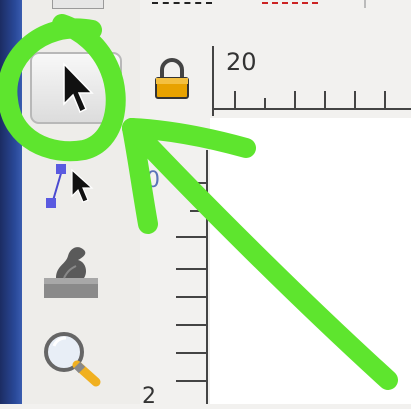 Image resolution: width=411 pixels, height=409 pixels. I want to click on tweak-icon, so click(71, 272).